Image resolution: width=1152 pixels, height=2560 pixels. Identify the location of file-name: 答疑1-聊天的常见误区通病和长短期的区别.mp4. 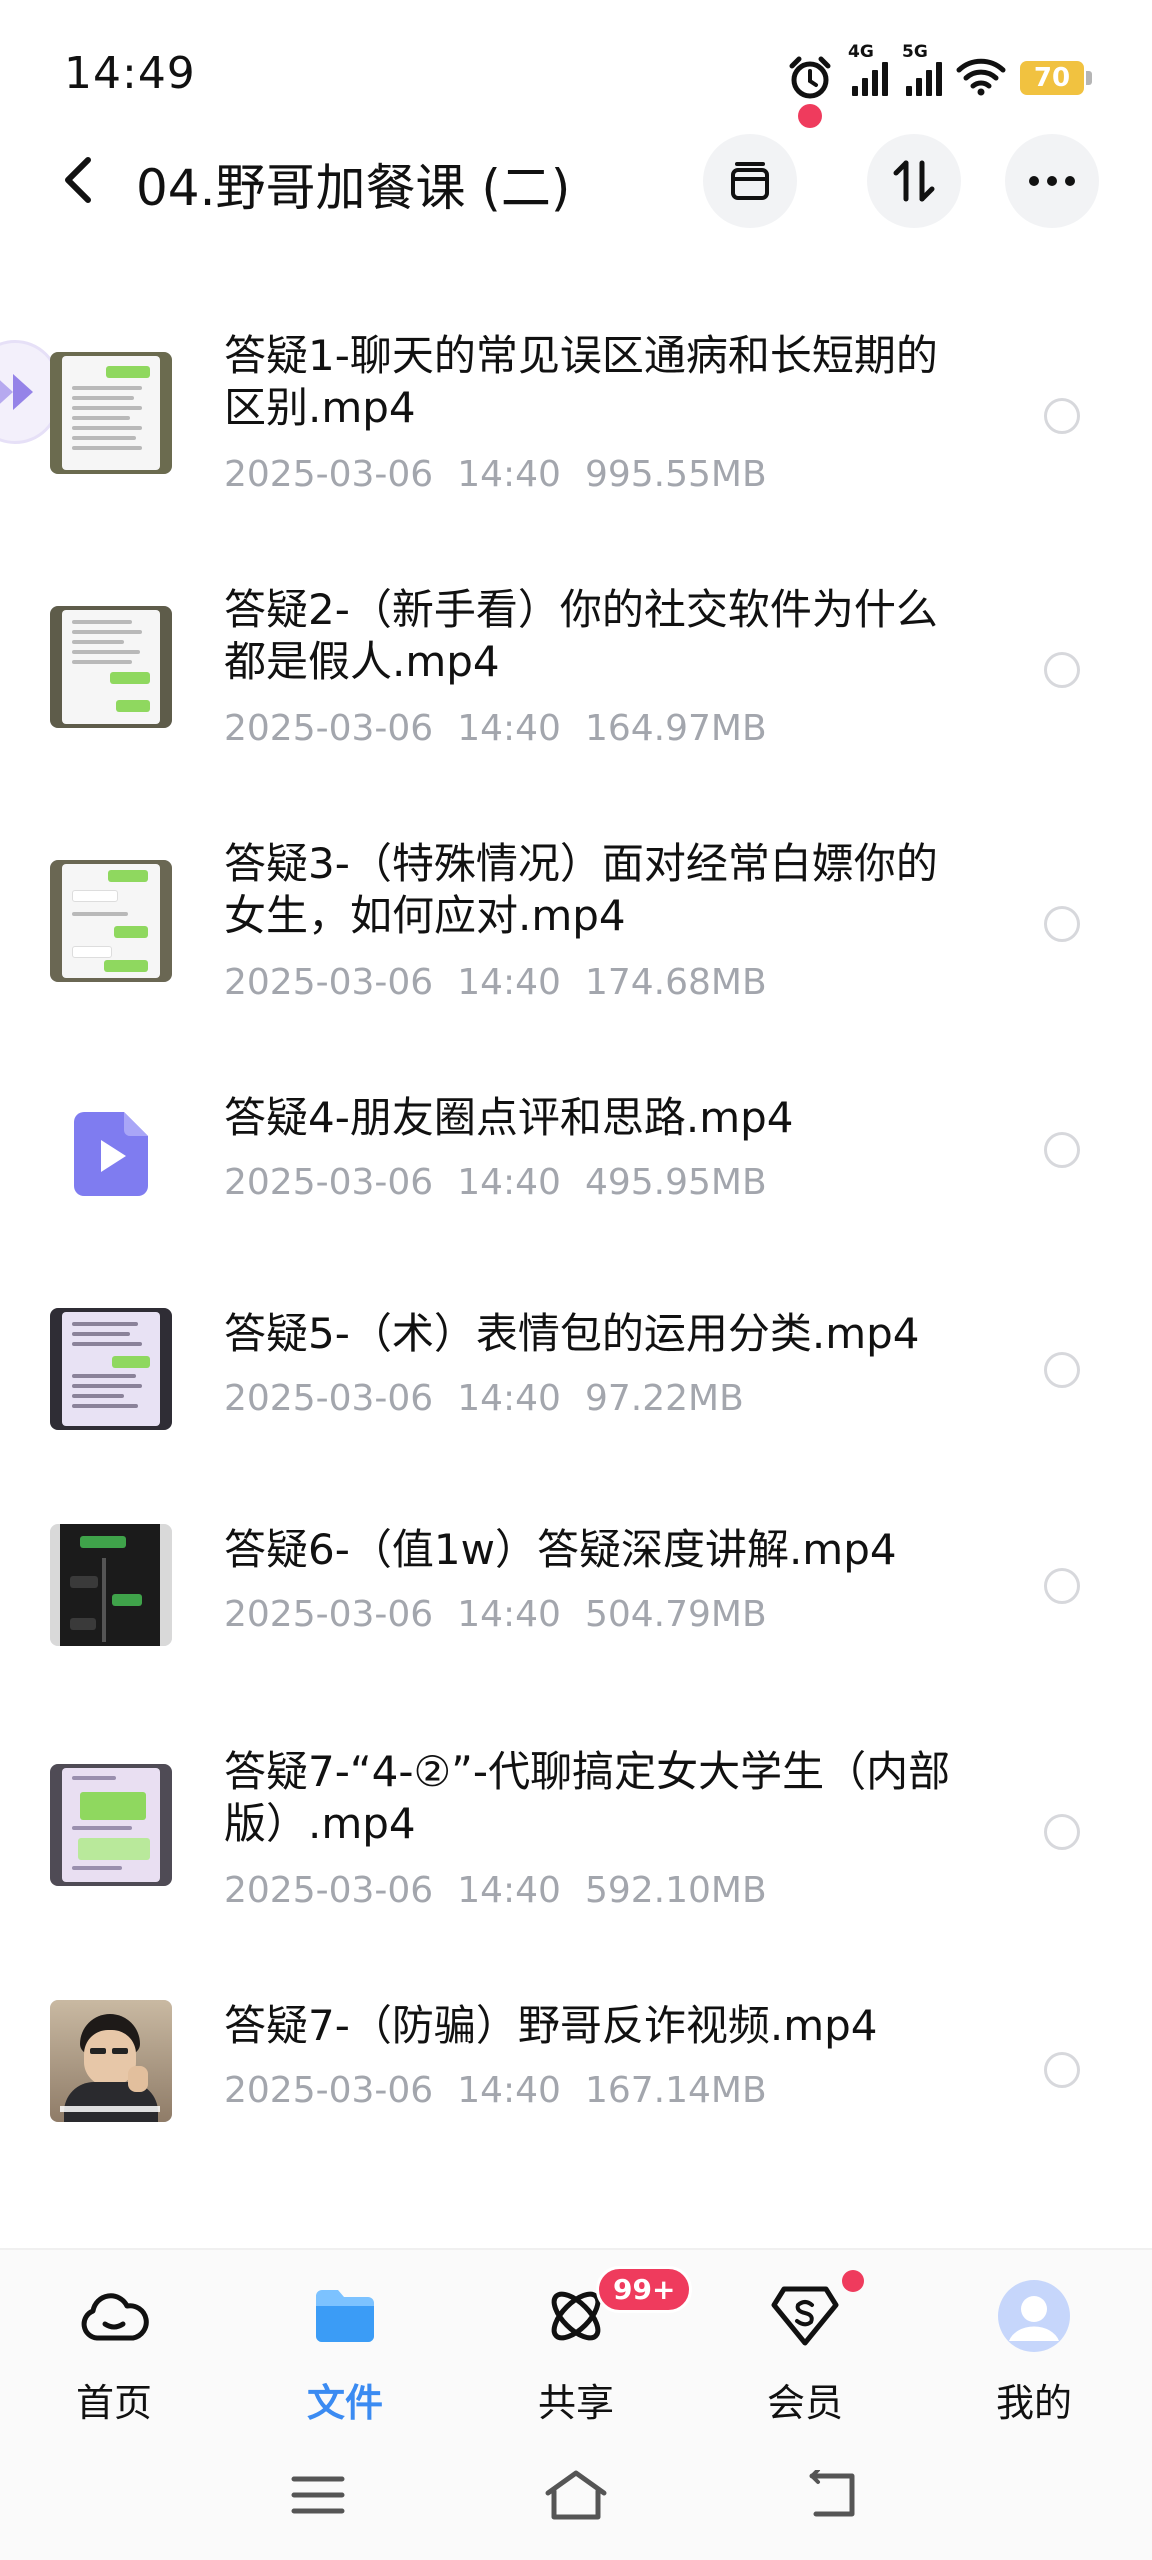
(581, 381).